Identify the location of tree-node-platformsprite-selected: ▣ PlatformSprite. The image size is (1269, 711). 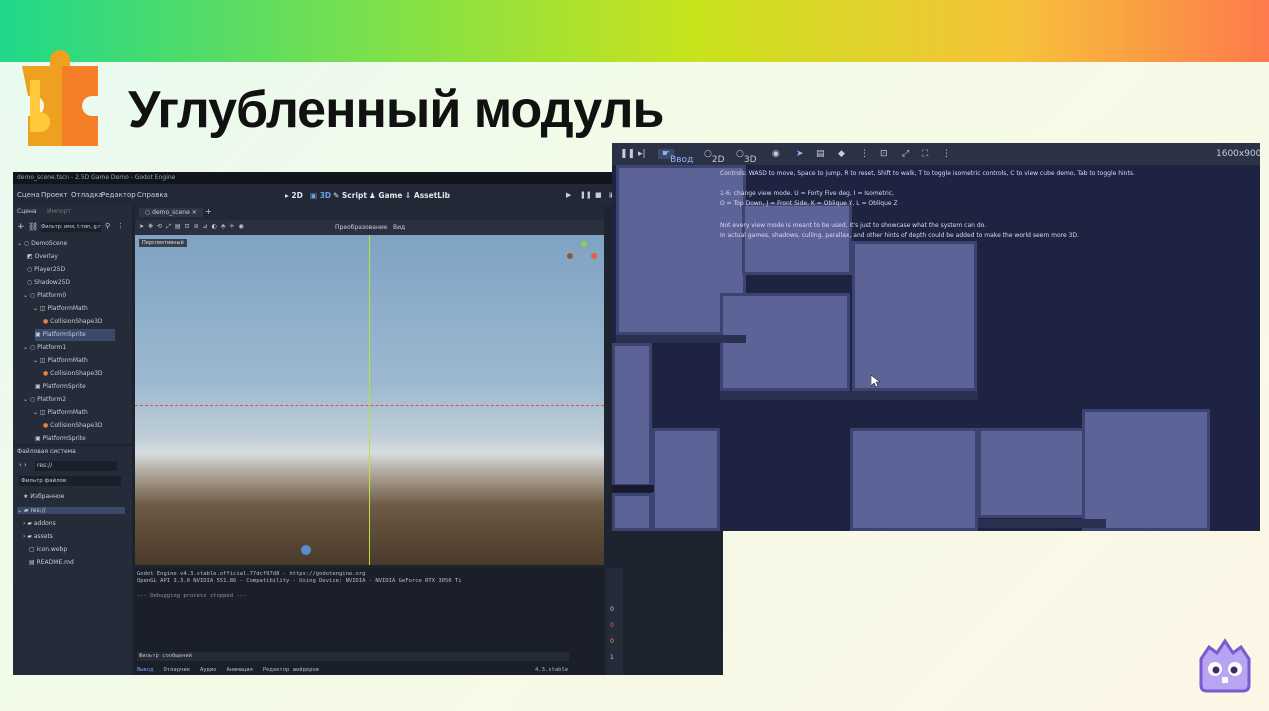
(75, 335).